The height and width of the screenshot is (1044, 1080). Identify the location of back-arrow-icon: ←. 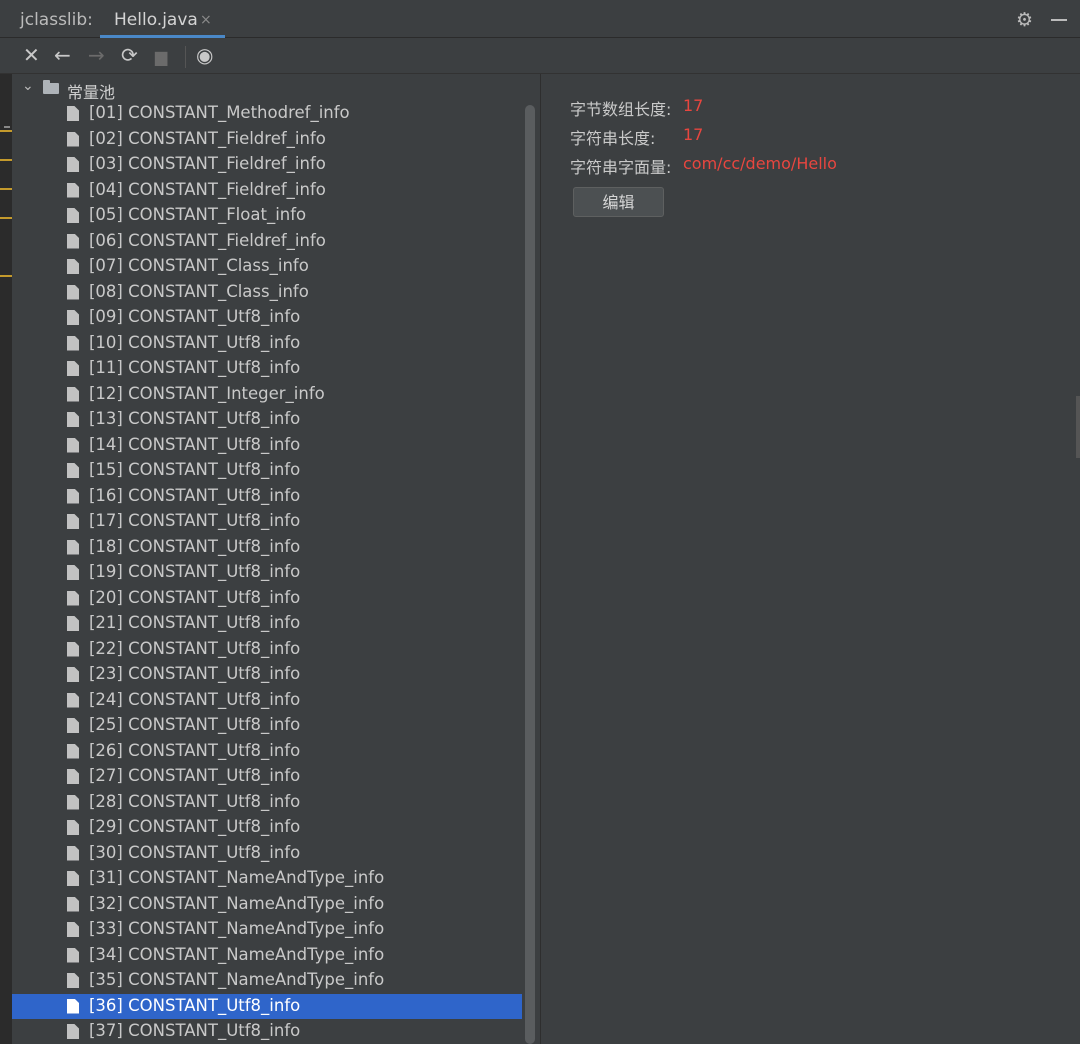
(62, 55).